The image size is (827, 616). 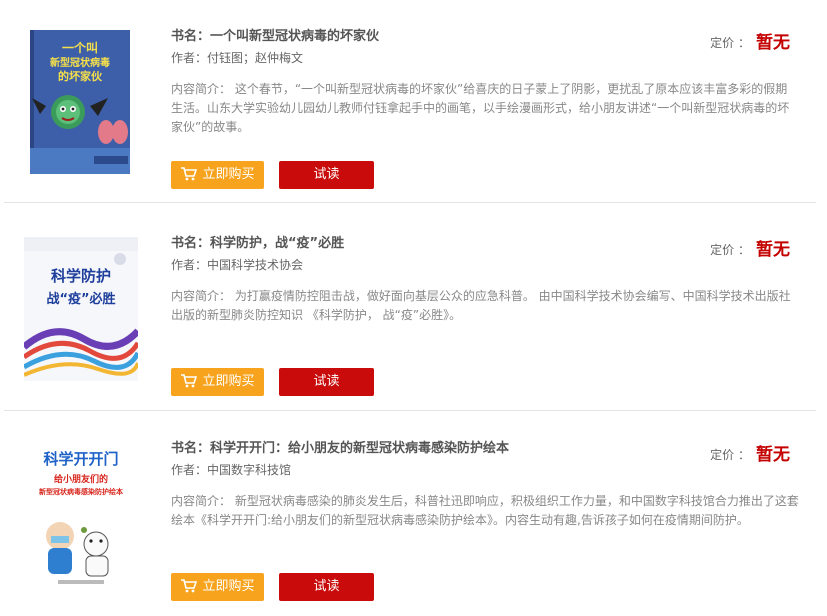 I want to click on book-title: 书名：科学开开门：给小朋友的新型冠状病毒感染防护绘本, so click(x=340, y=446).